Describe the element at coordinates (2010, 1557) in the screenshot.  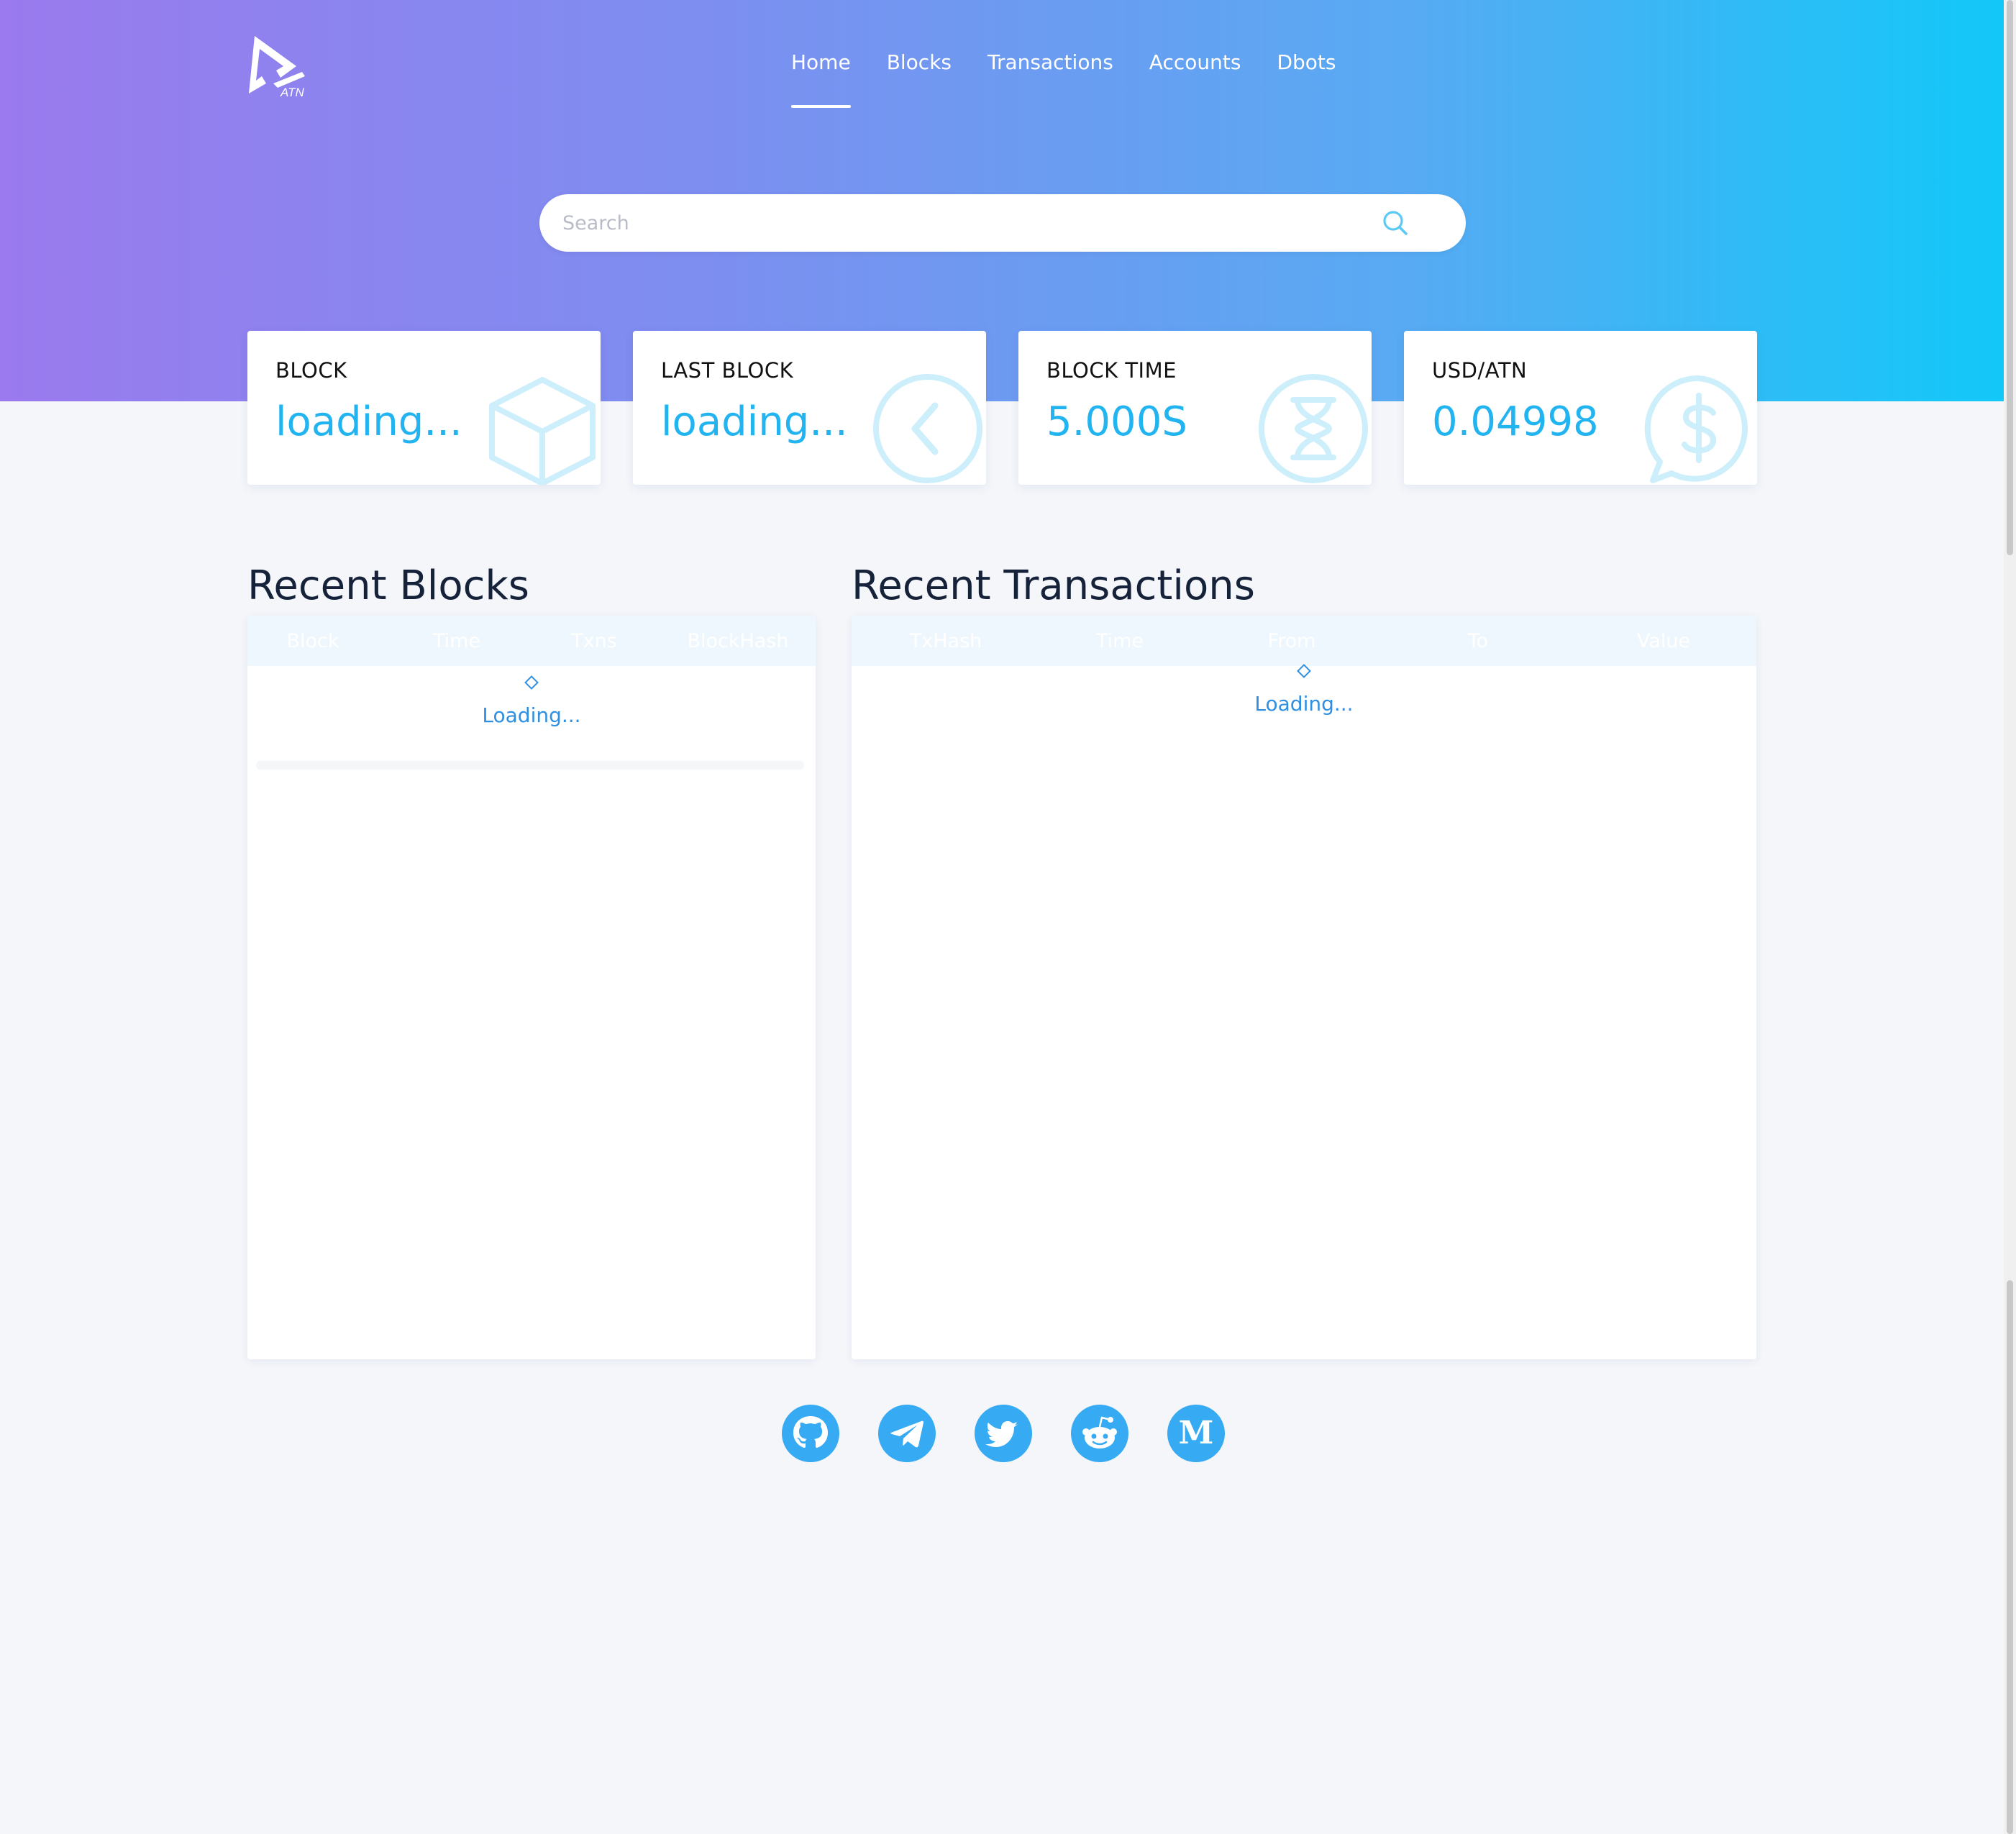
I see `scrollbar-thumb-lower` at that location.